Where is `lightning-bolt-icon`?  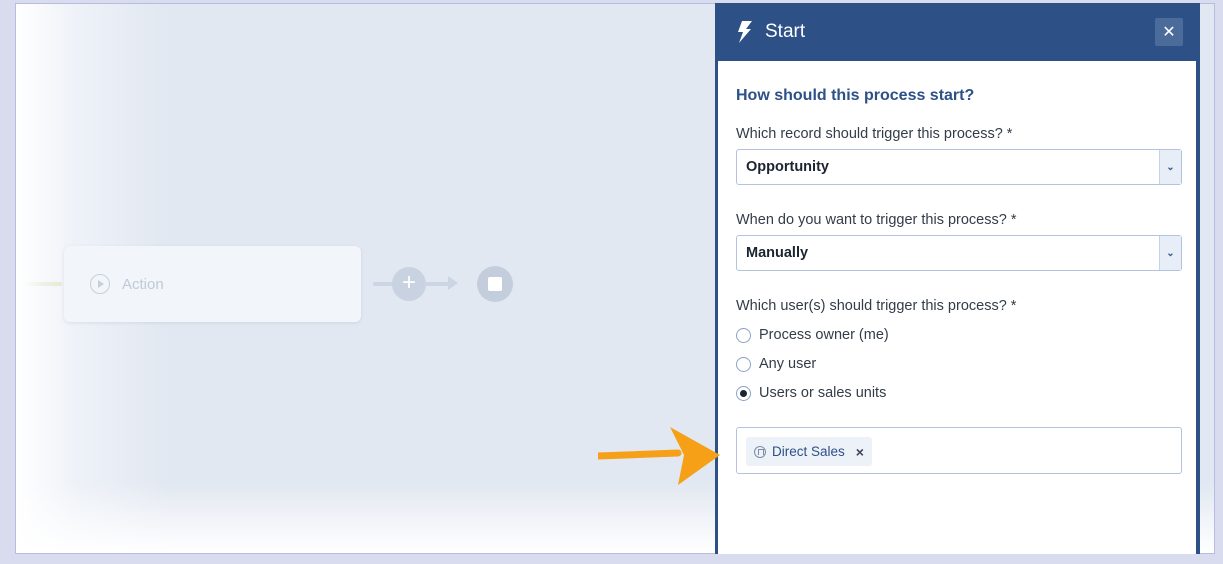
lightning-bolt-icon is located at coordinates (745, 32).